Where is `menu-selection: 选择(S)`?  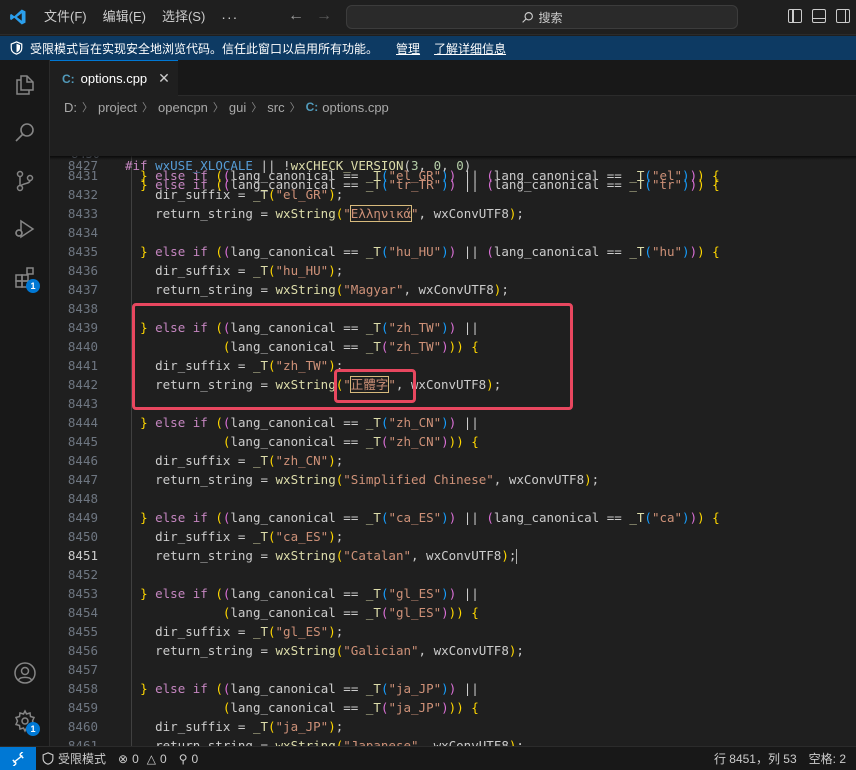
menu-selection: 选择(S) is located at coordinates (183, 17).